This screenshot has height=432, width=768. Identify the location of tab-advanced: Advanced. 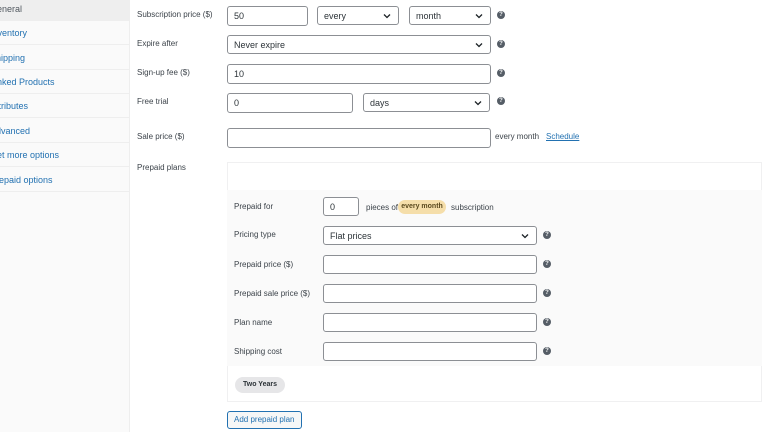
(65, 131).